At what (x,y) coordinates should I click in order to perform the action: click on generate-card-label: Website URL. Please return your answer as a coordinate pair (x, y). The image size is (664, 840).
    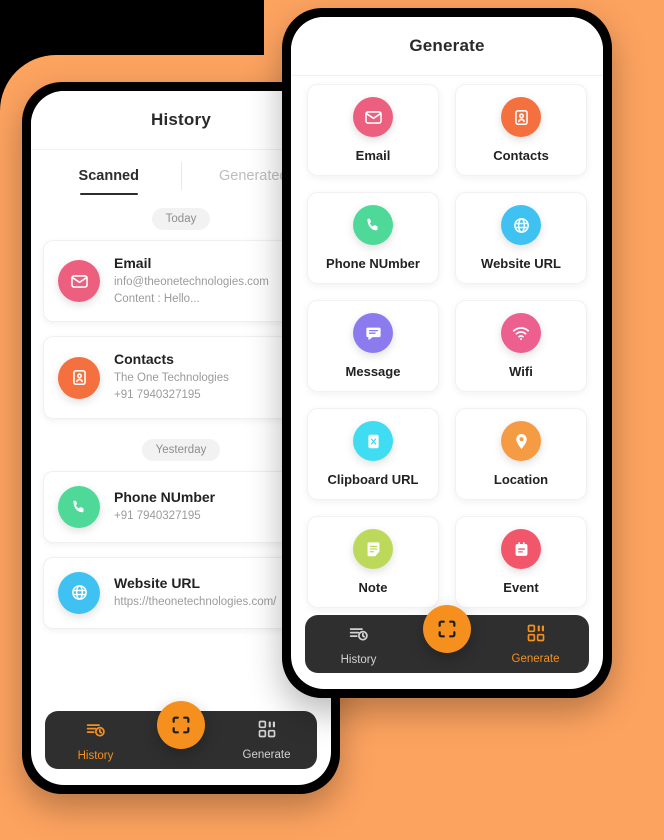
    Looking at the image, I should click on (521, 263).